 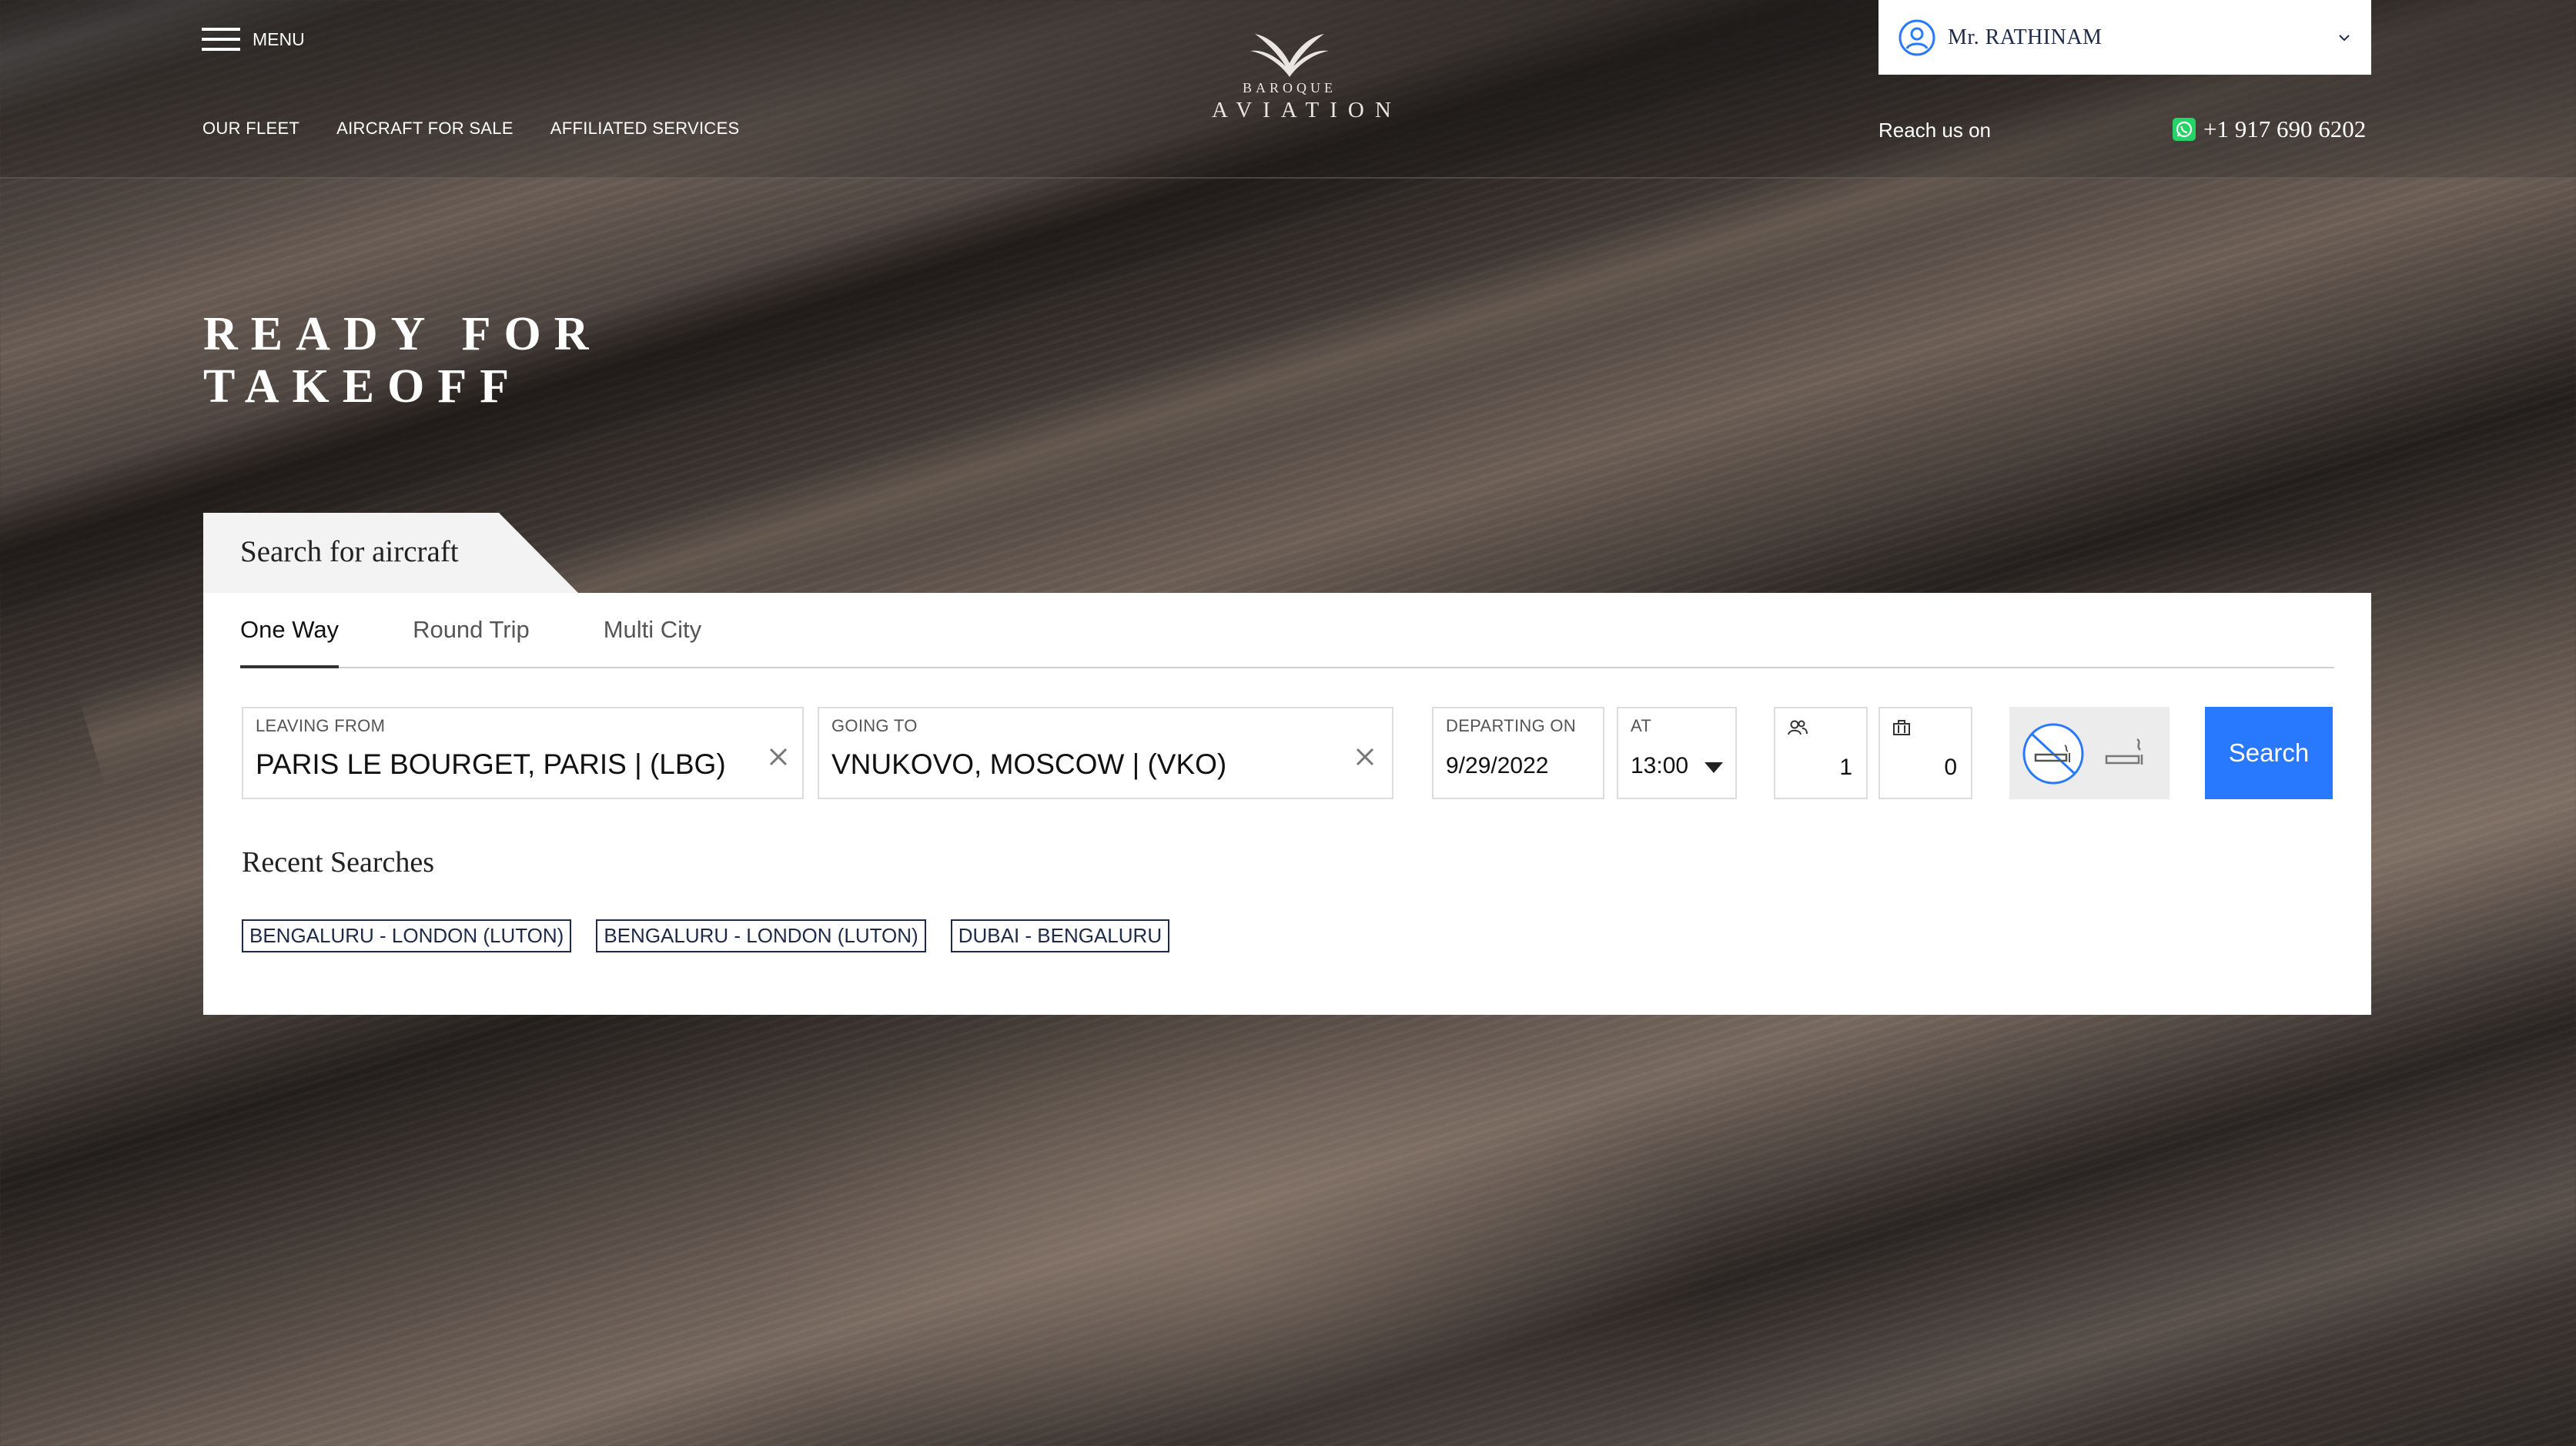 What do you see at coordinates (2124, 37) in the screenshot?
I see `user-account-dropdown: Mr. RATHINAM` at bounding box center [2124, 37].